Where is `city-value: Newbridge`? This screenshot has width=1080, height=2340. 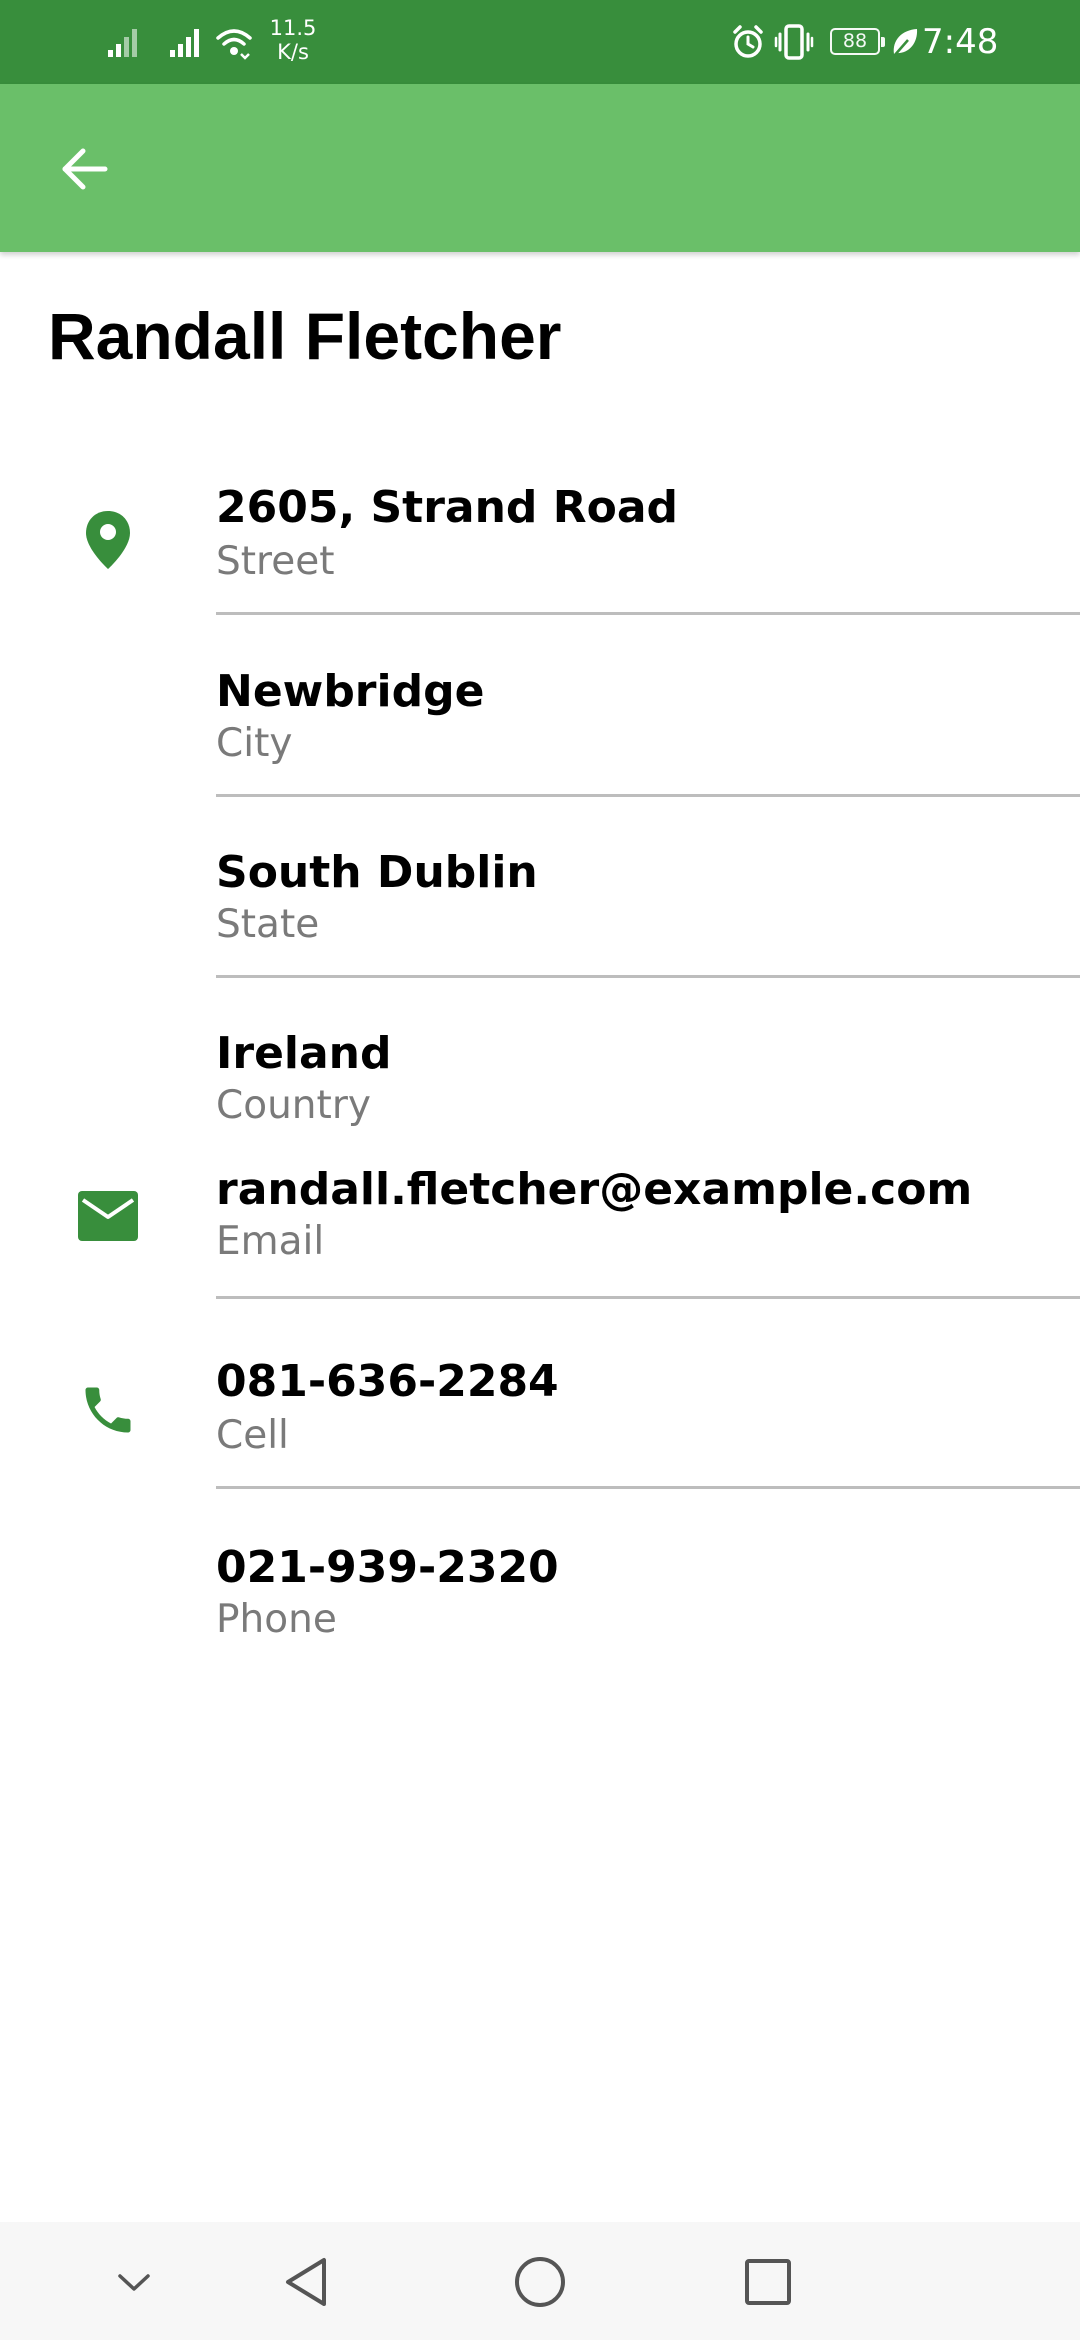
city-value: Newbridge is located at coordinates (350, 691).